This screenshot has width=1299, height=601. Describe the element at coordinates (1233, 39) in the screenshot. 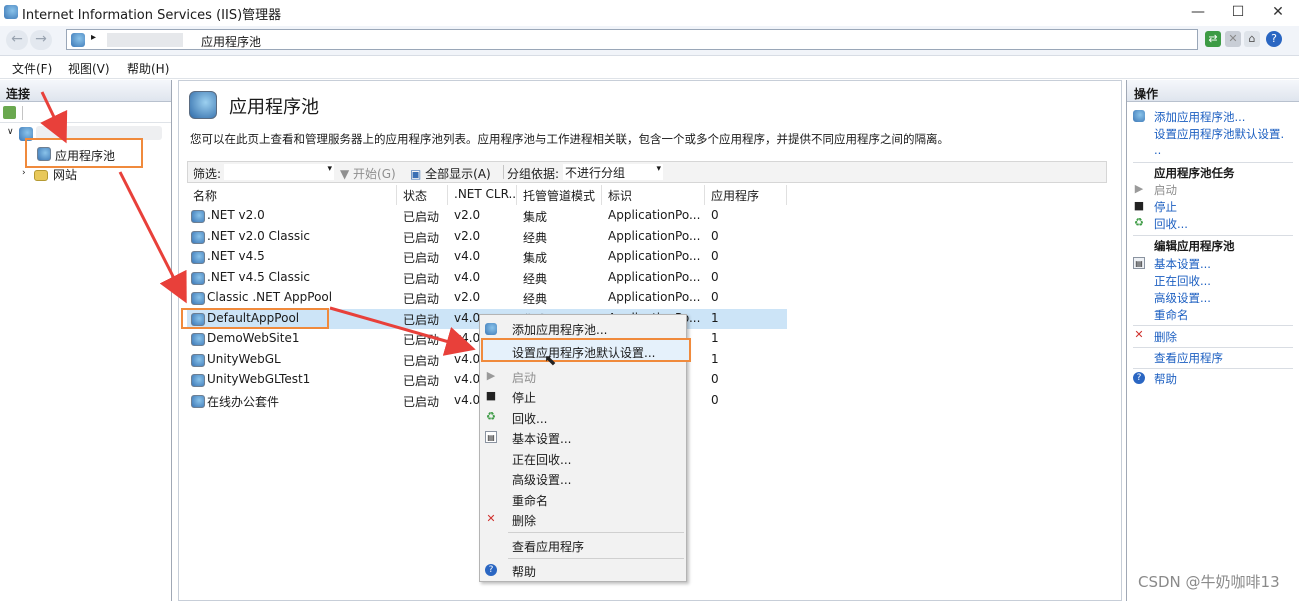

I see `stop-icon: ✕` at that location.